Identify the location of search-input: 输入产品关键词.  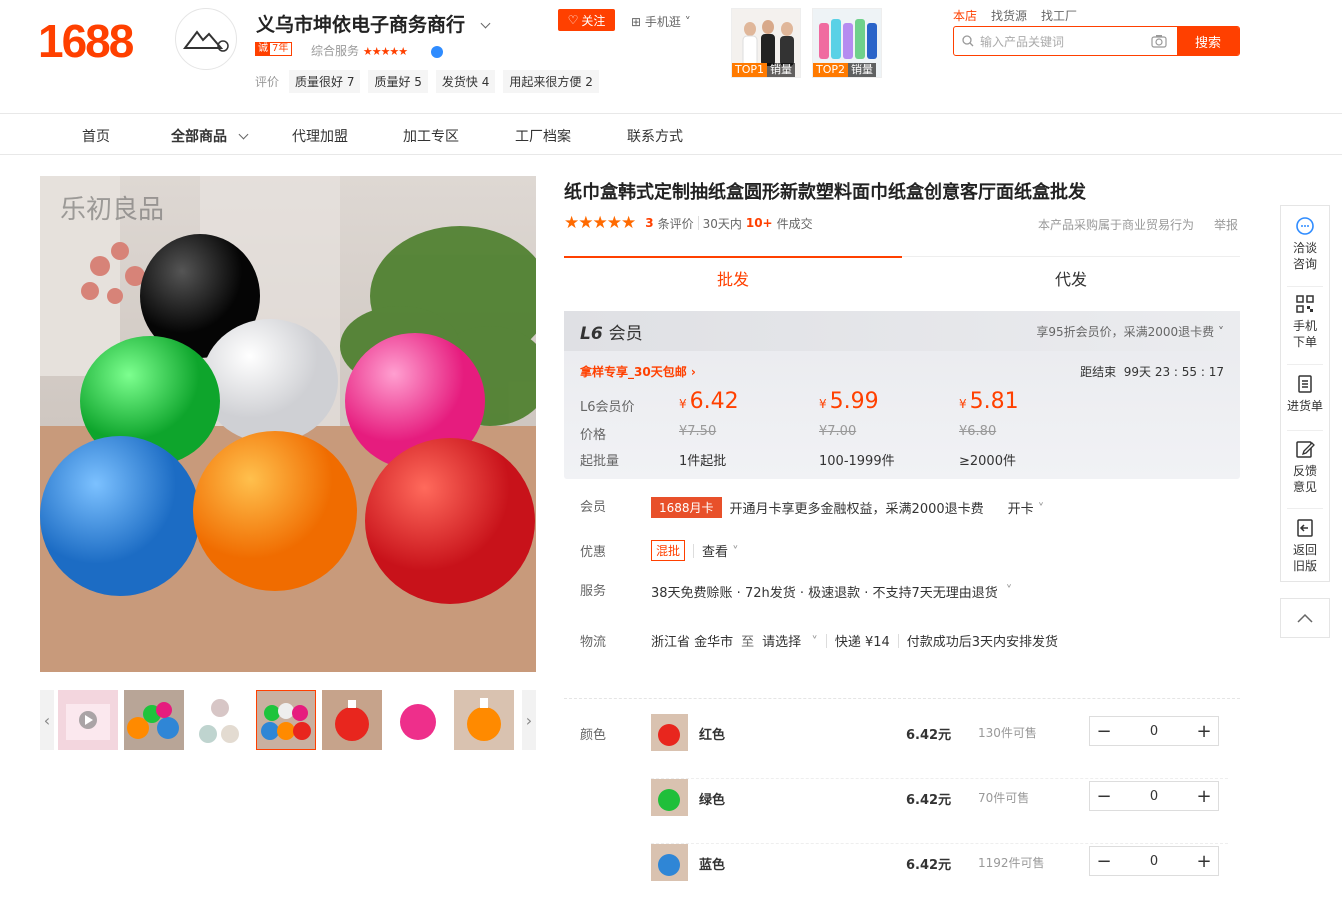
(1065, 41).